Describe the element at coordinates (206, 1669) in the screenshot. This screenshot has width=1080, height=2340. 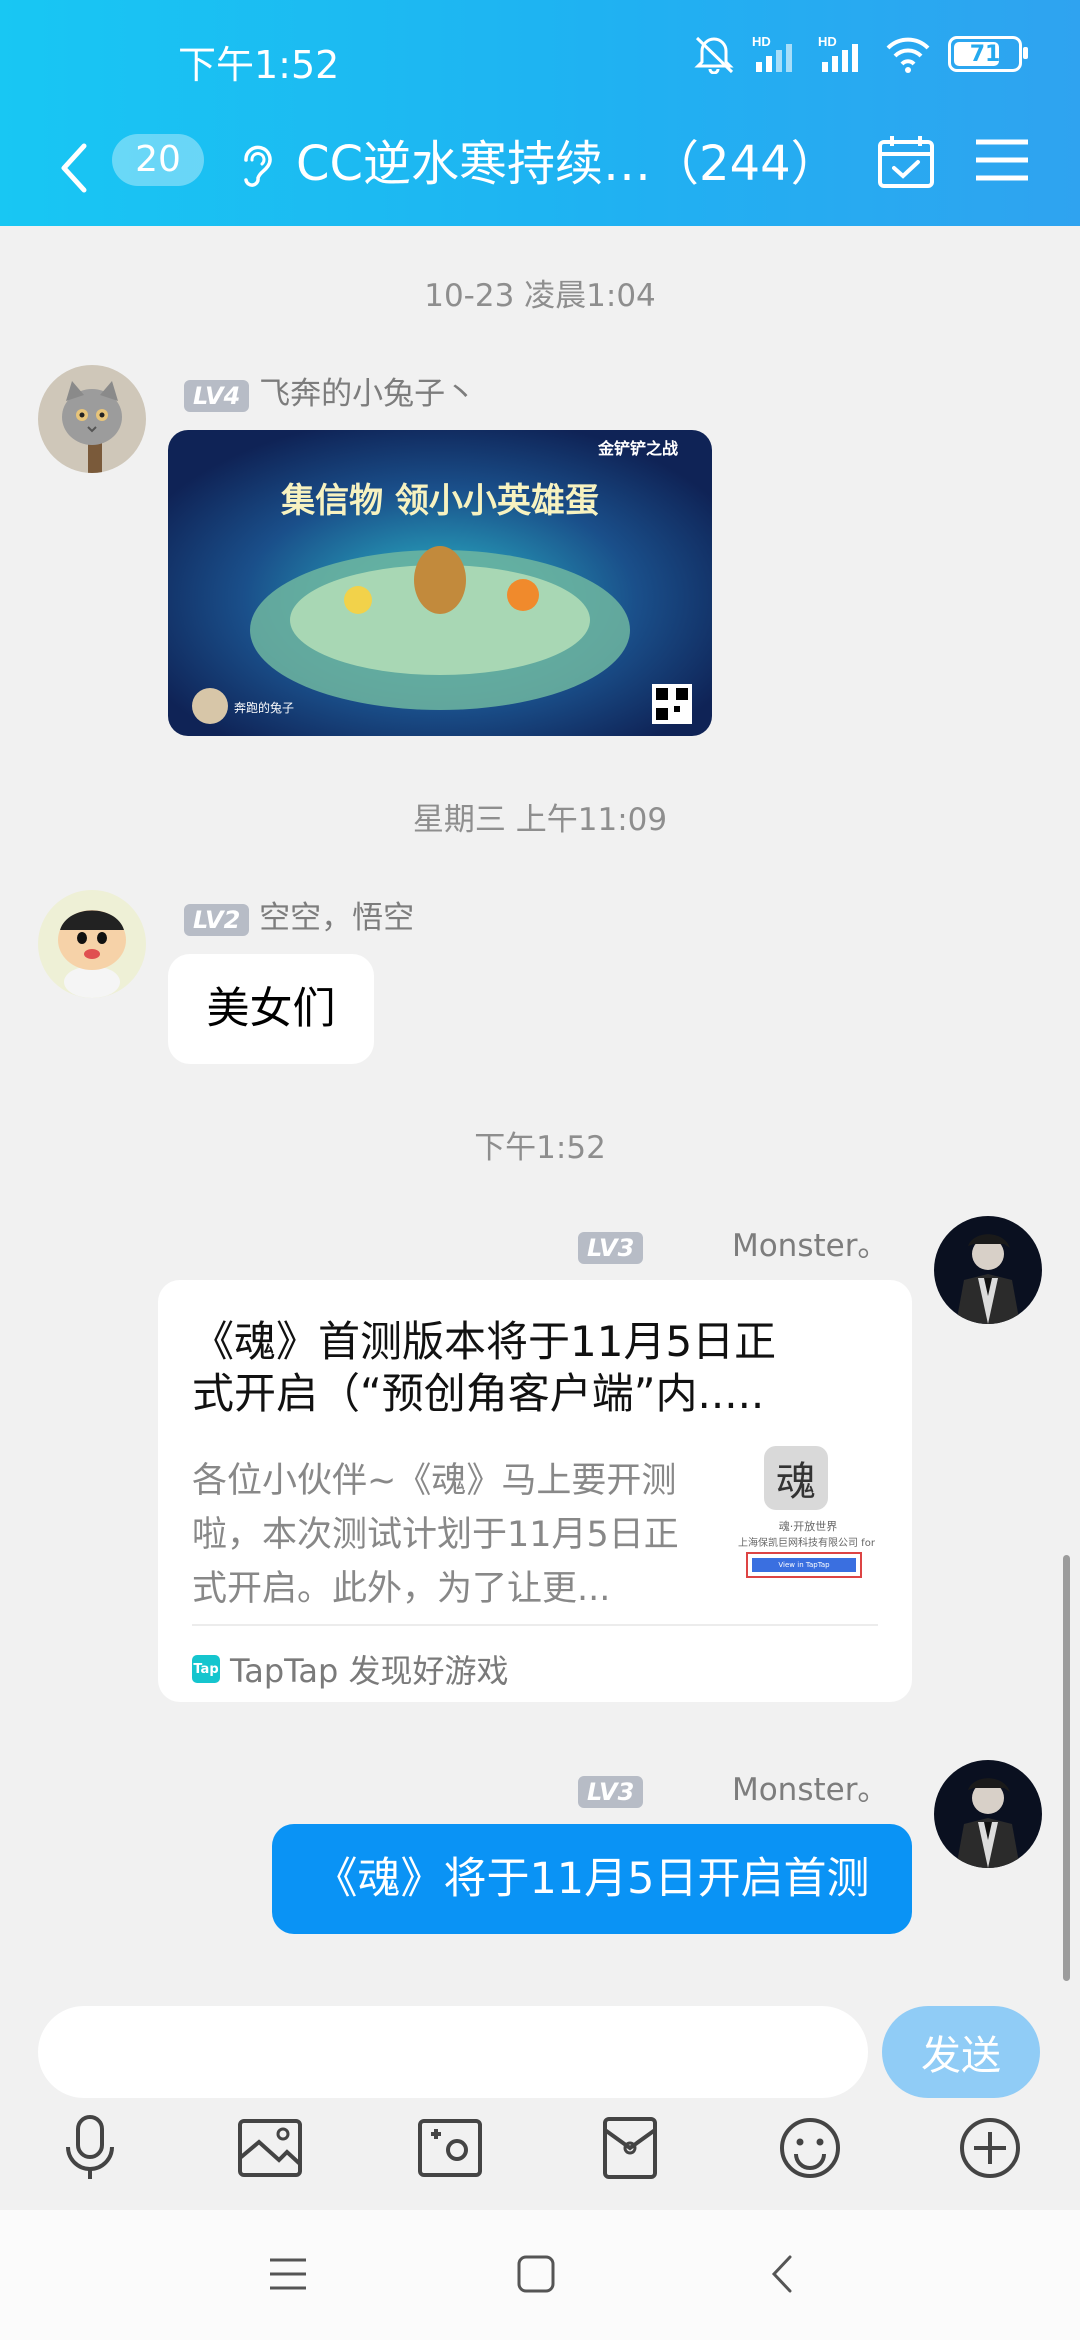
I see `taptap-logo-icon: Tap` at that location.